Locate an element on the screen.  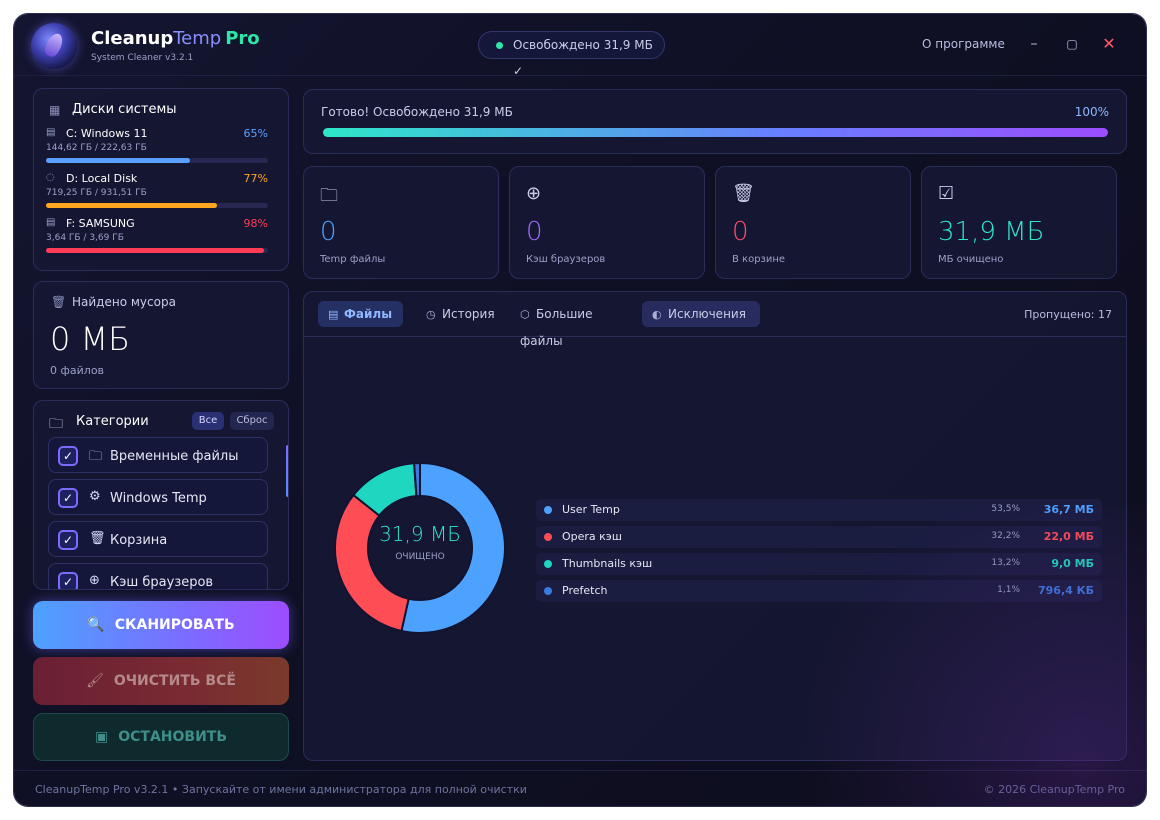
donut-total: 31,9 МБ is located at coordinates (420, 534).